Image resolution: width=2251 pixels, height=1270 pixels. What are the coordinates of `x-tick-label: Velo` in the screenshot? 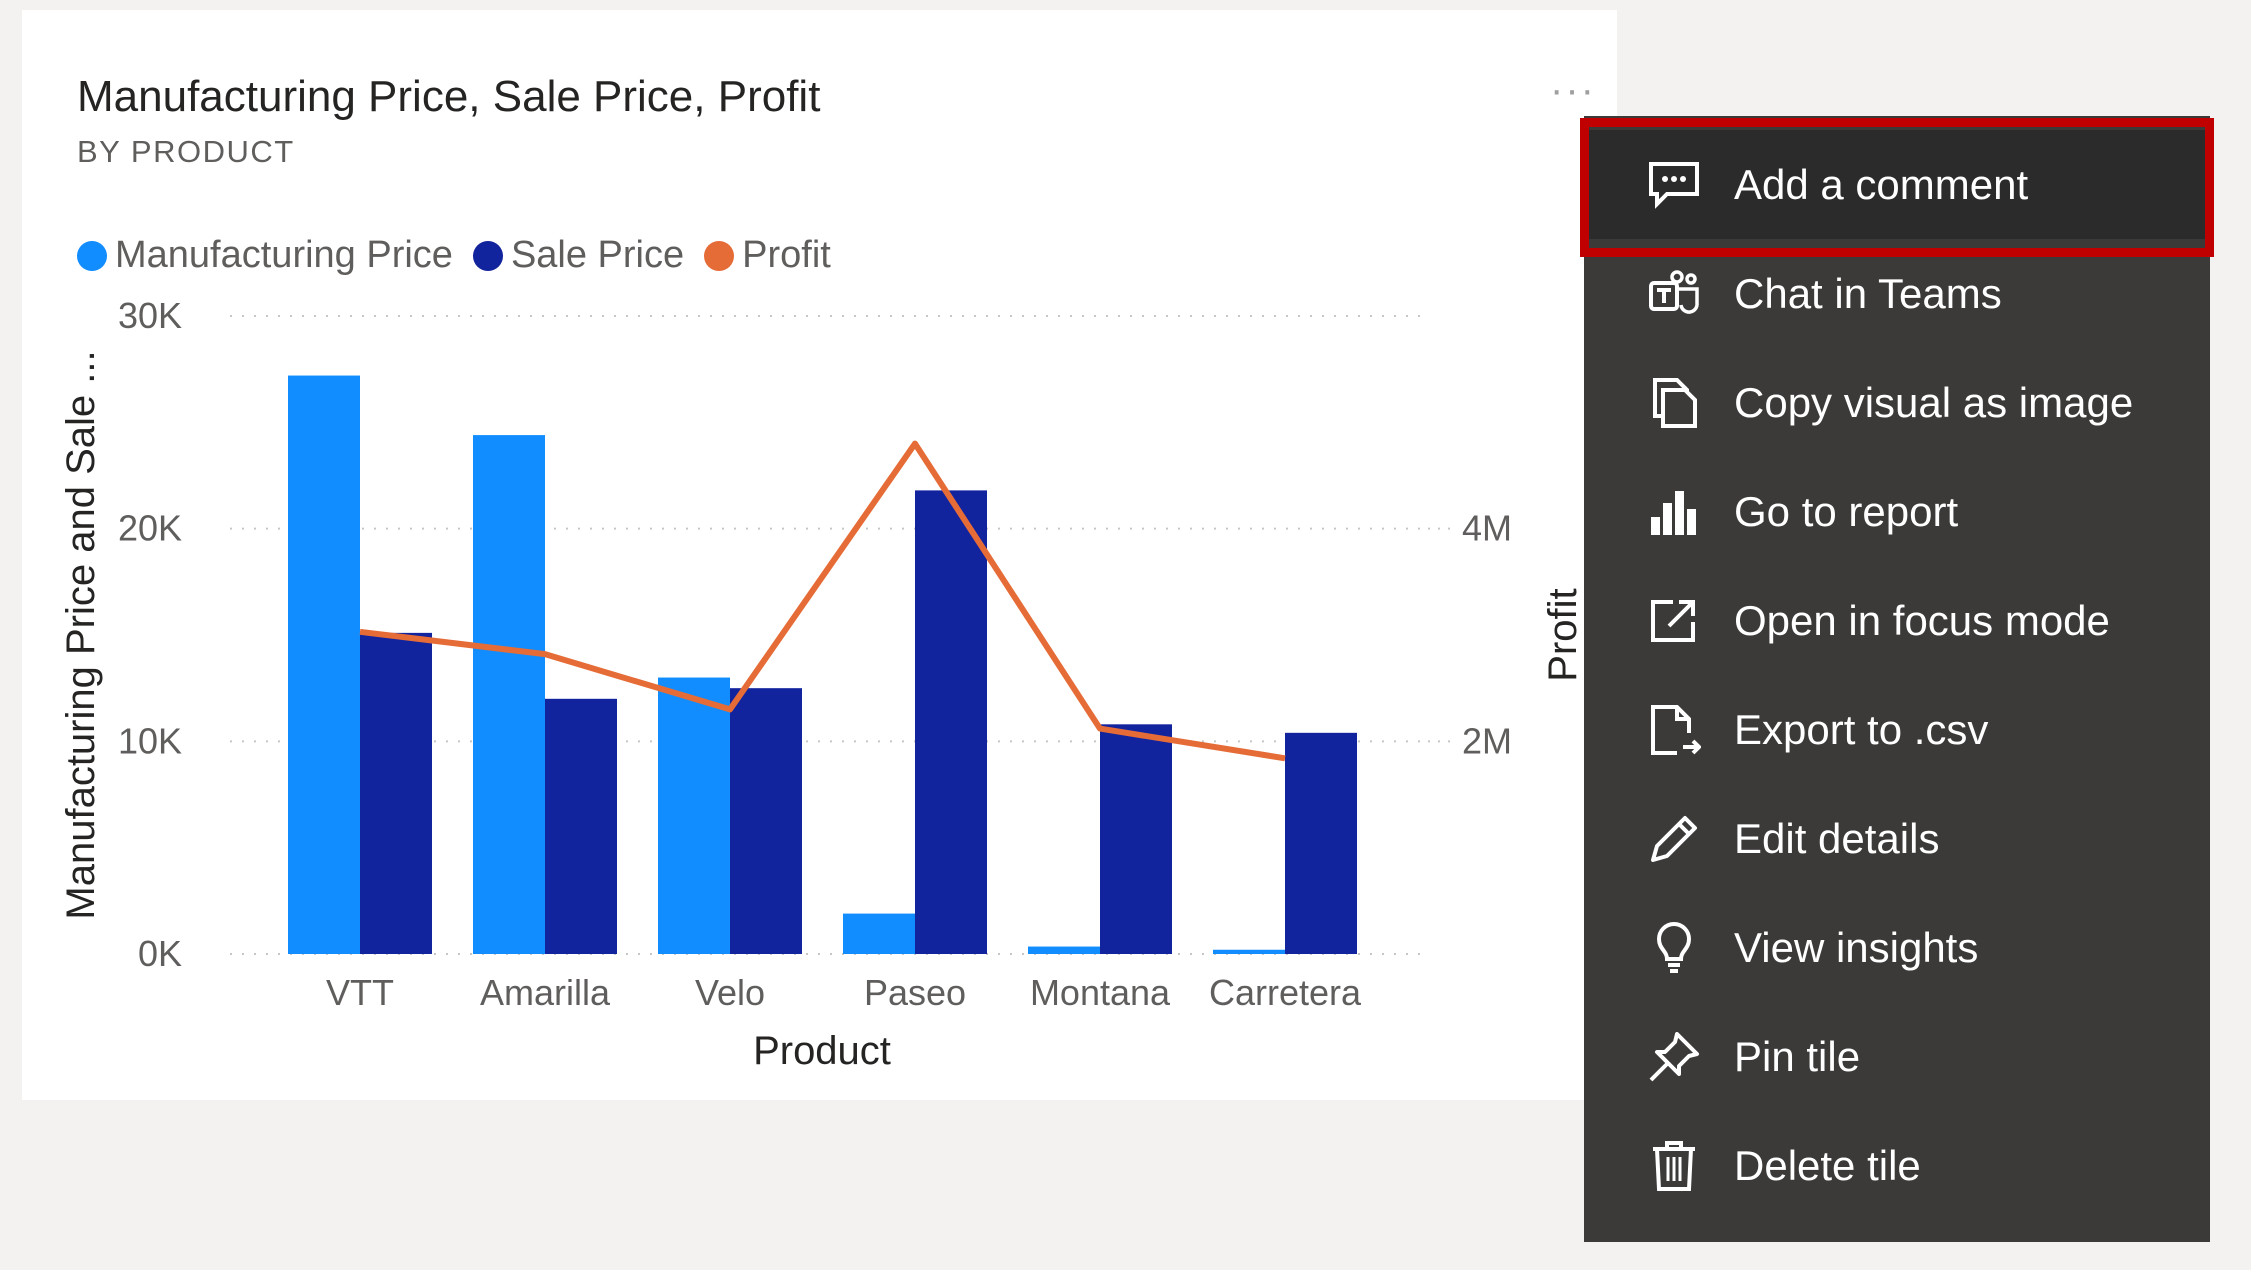 It's located at (730, 992).